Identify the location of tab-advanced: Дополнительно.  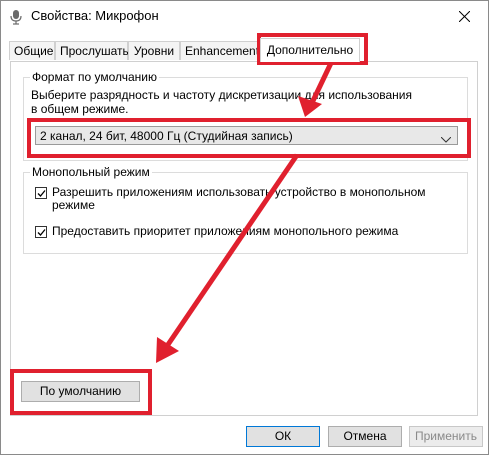
(310, 50).